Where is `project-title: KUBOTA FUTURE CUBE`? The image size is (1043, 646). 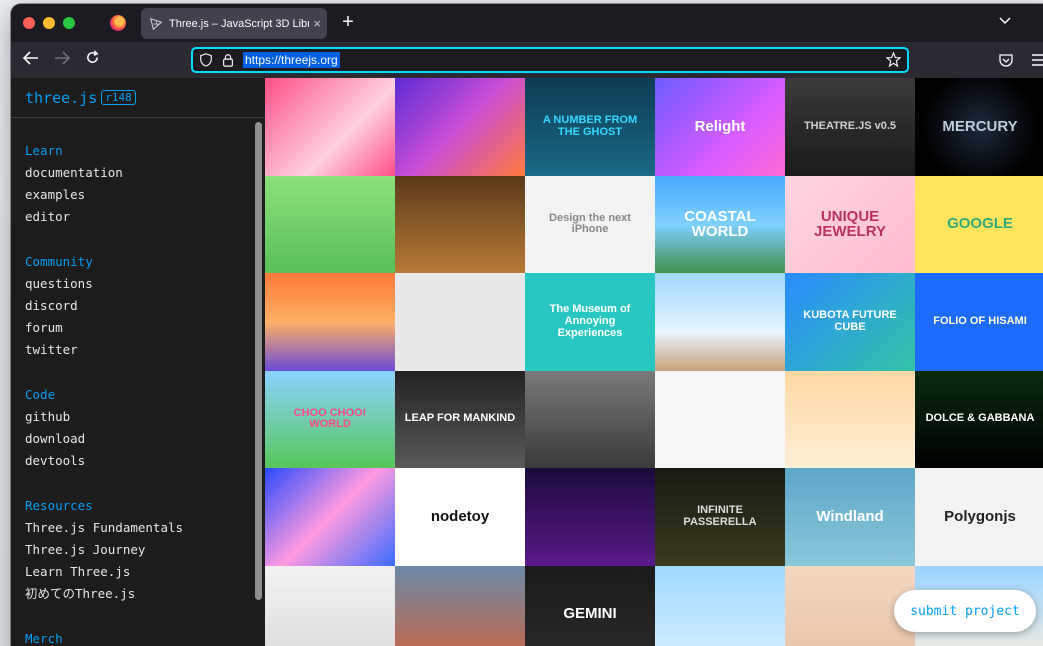 project-title: KUBOTA FUTURE CUBE is located at coordinates (850, 321).